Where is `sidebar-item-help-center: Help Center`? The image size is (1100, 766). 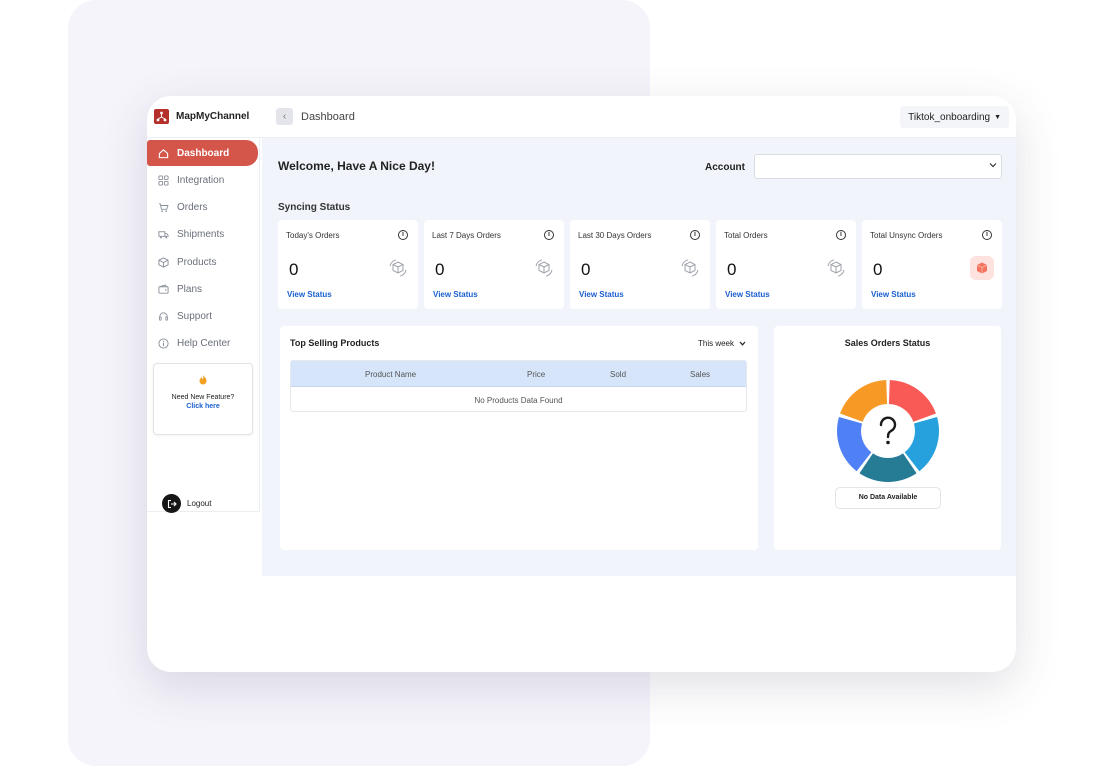 sidebar-item-help-center: Help Center is located at coordinates (202, 343).